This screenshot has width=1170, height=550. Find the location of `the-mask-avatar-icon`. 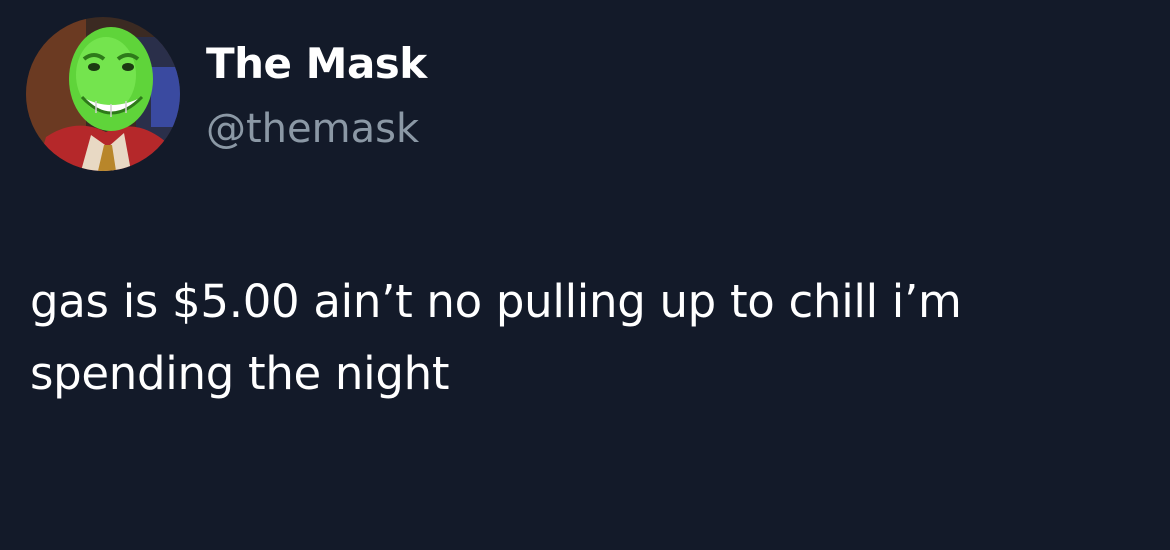

the-mask-avatar-icon is located at coordinates (103, 94).